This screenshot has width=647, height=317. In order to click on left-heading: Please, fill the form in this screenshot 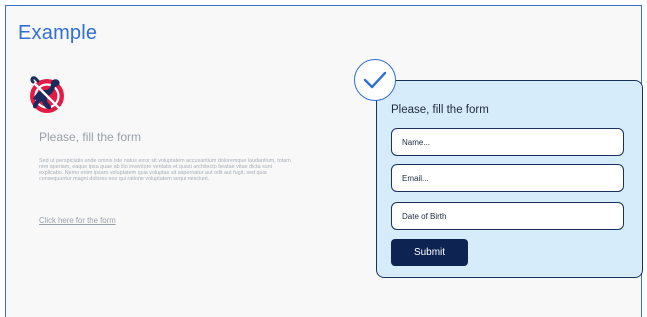, I will do `click(90, 137)`.